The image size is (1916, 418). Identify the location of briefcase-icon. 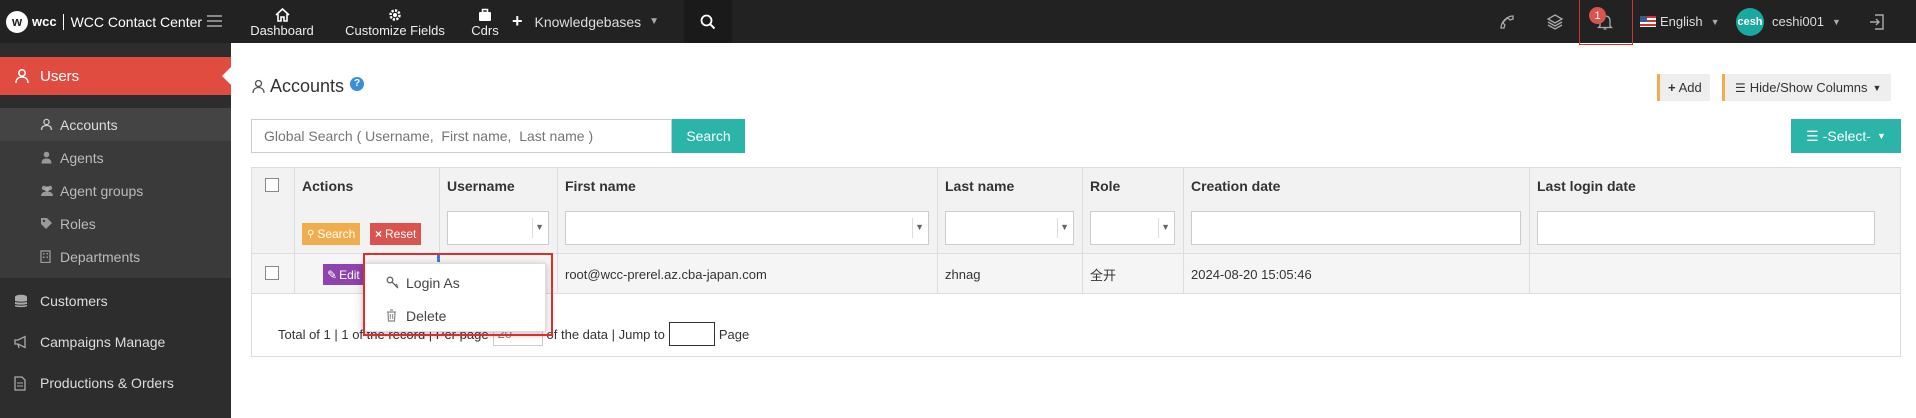
(485, 13).